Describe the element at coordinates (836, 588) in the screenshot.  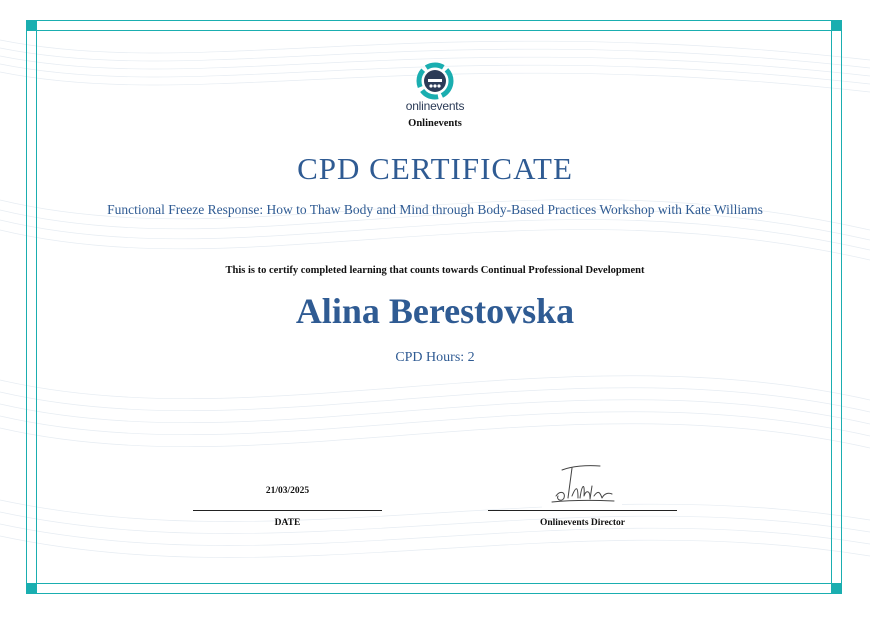
I see `corner-square-bottom-right` at that location.